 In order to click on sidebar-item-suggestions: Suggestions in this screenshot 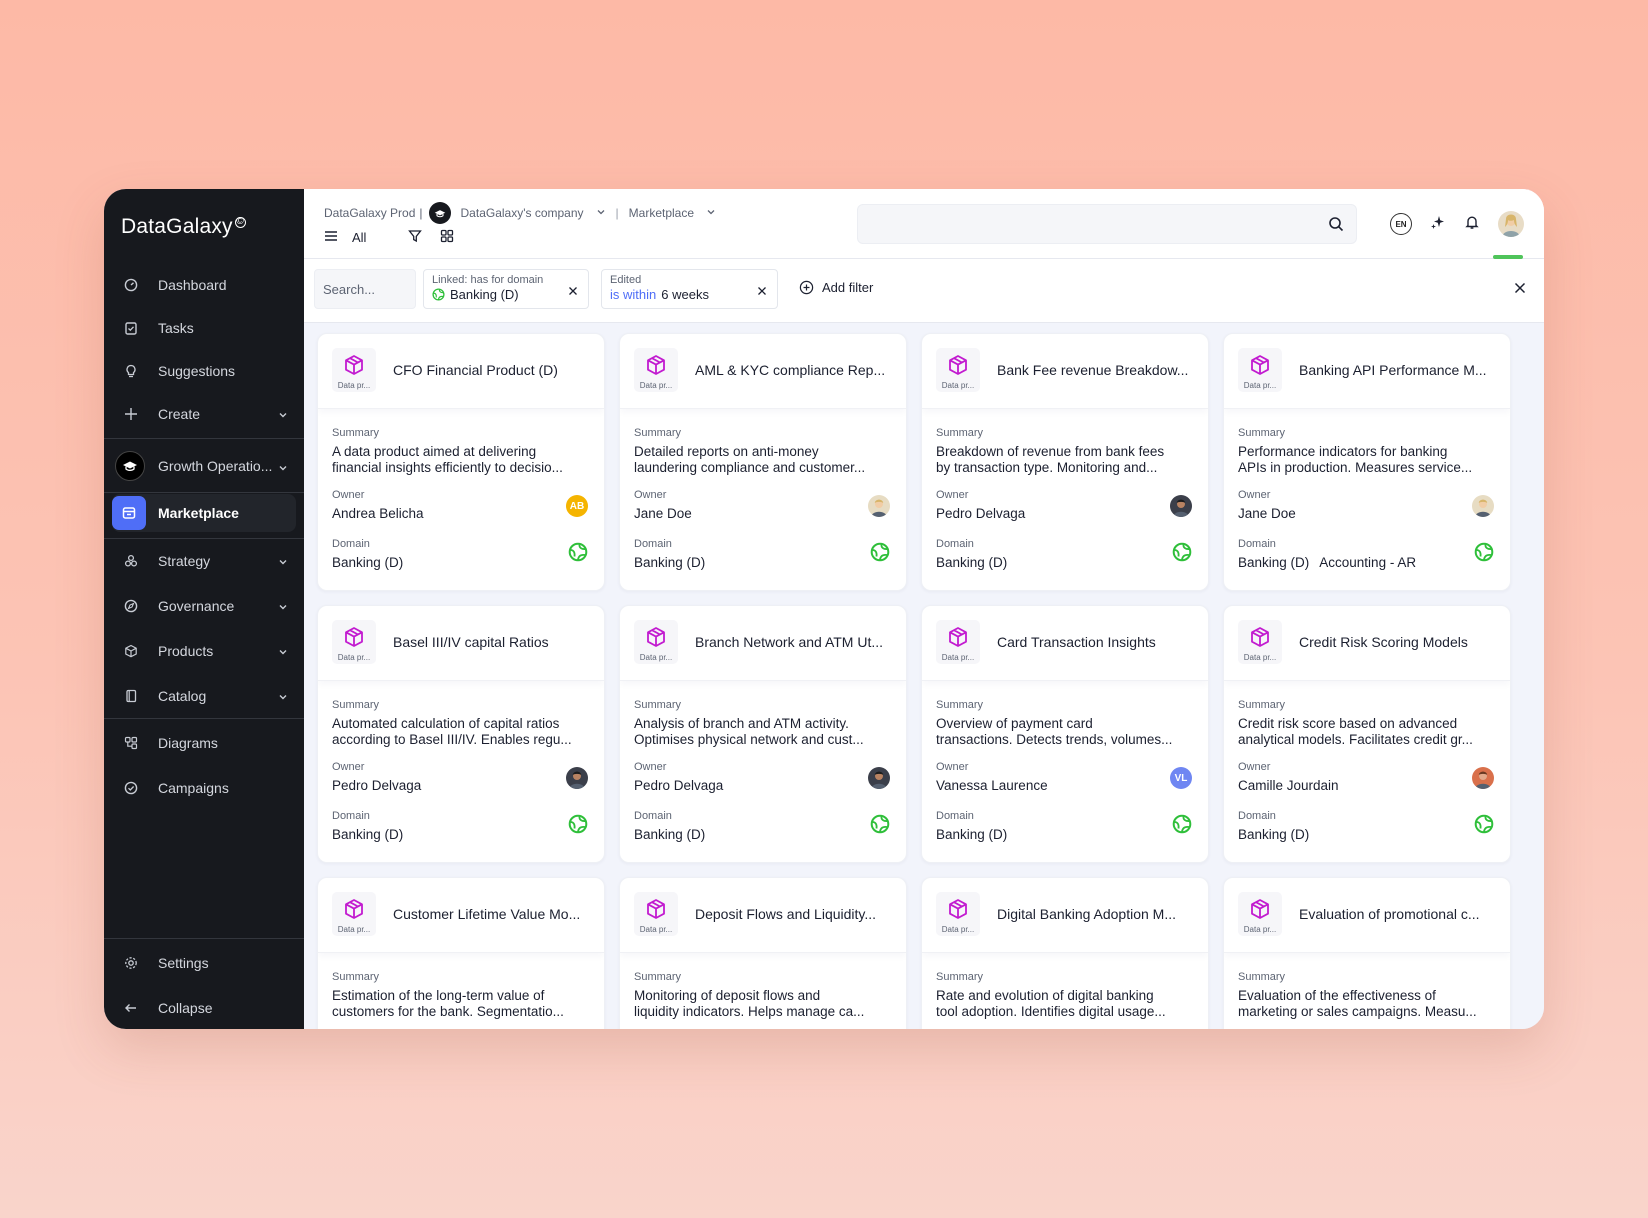, I will do `click(204, 371)`.